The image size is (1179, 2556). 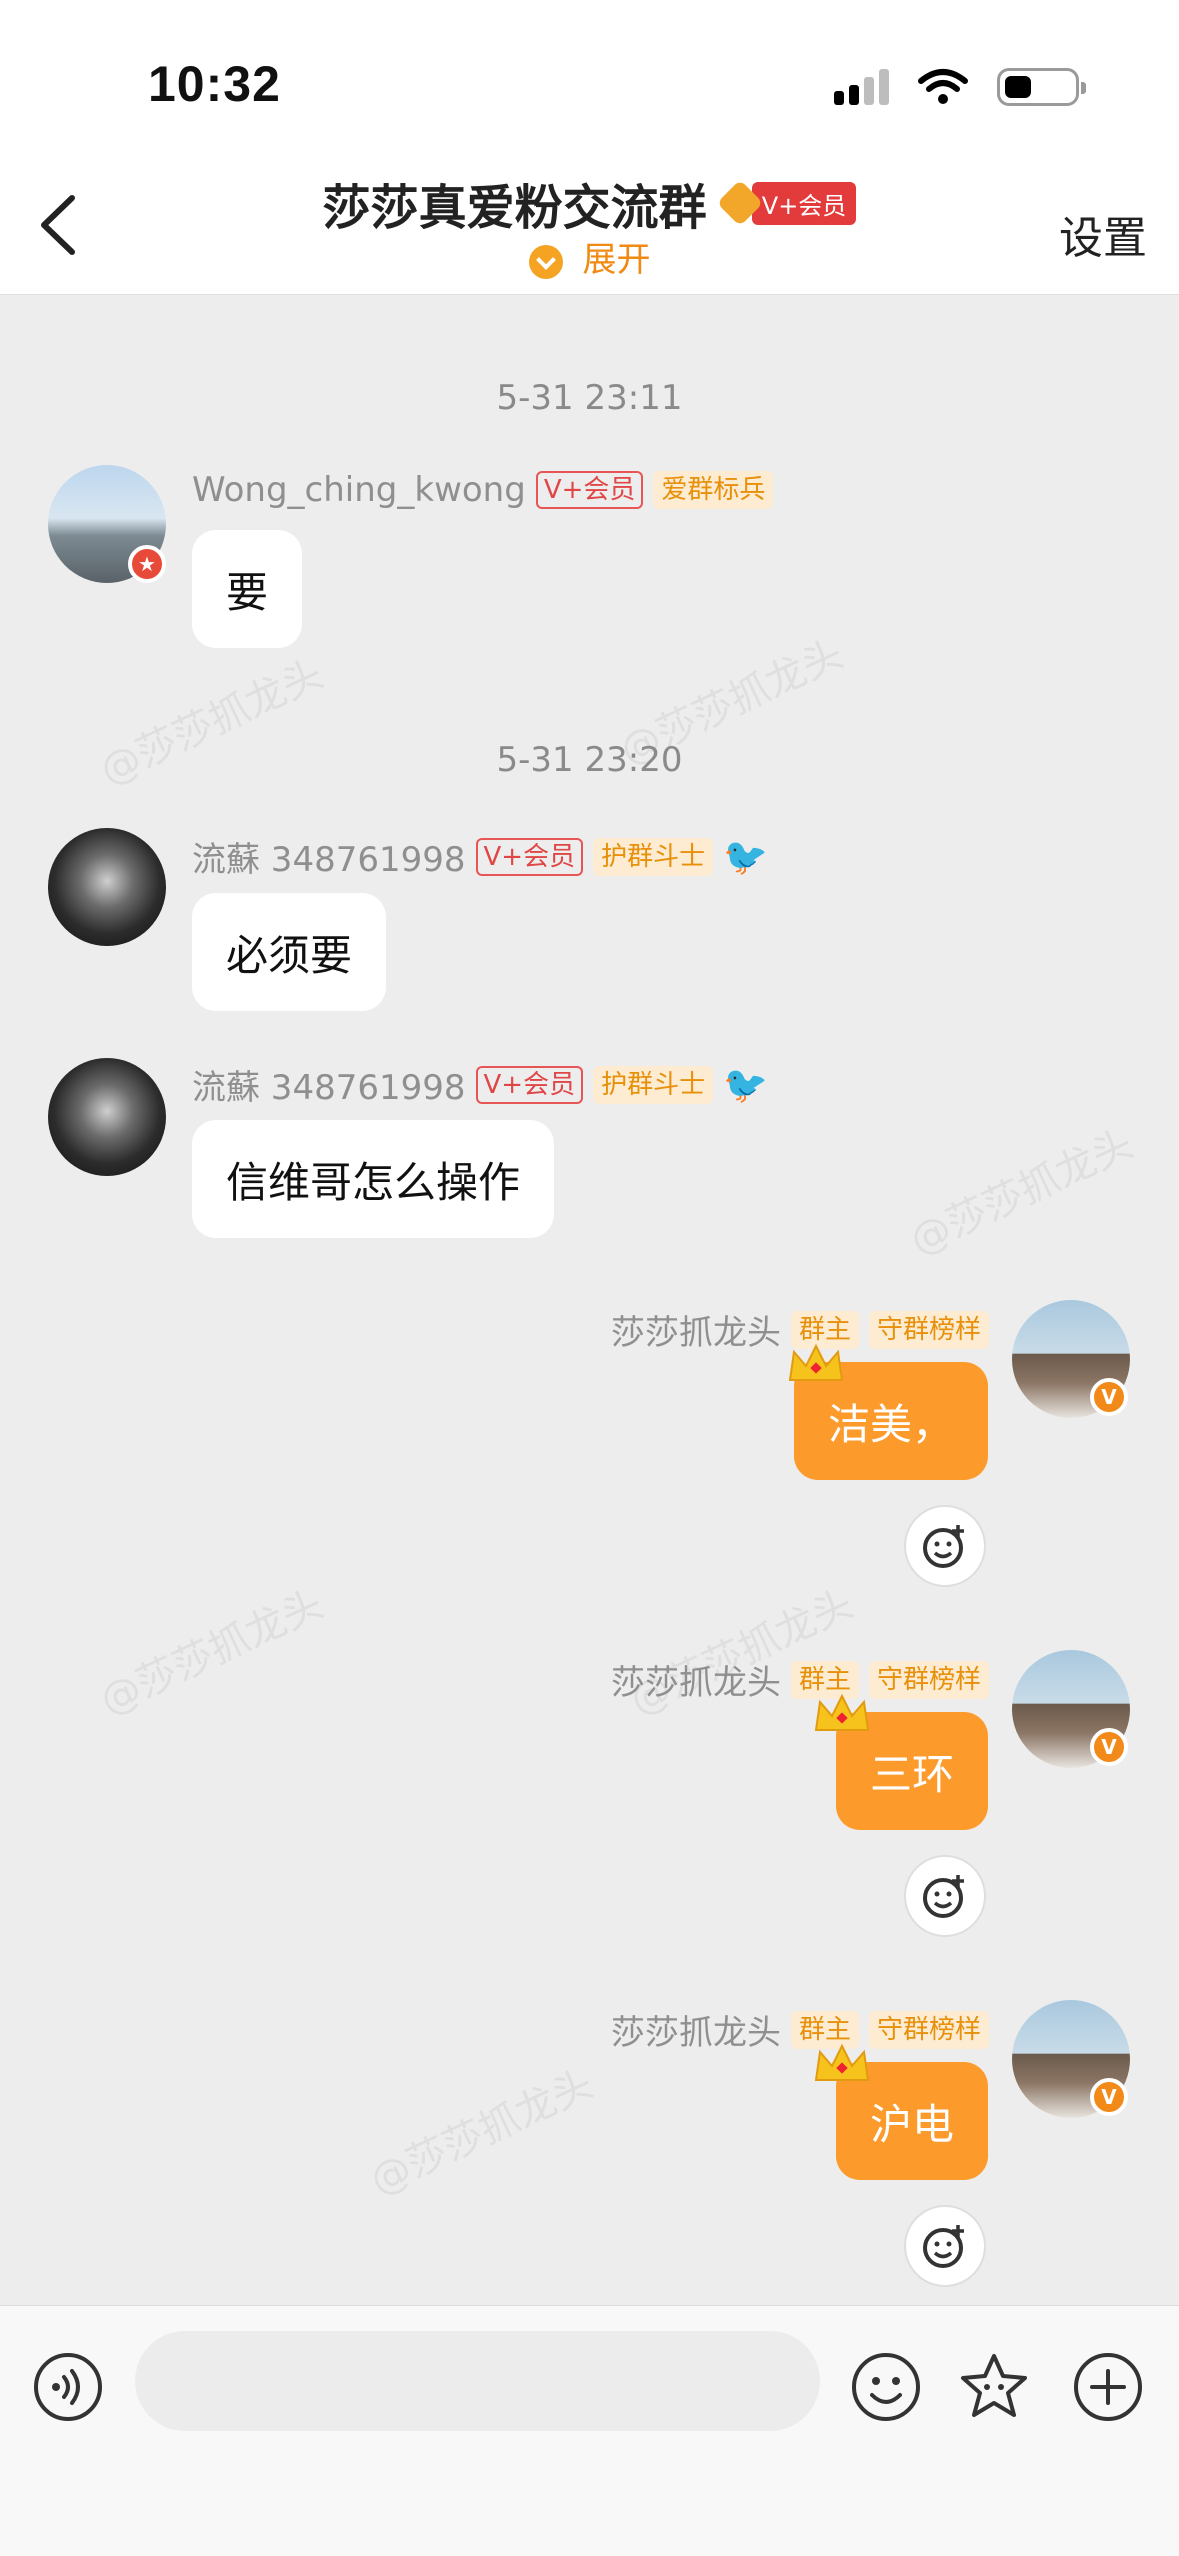 What do you see at coordinates (861, 87) in the screenshot?
I see `cellular-signal-icon` at bounding box center [861, 87].